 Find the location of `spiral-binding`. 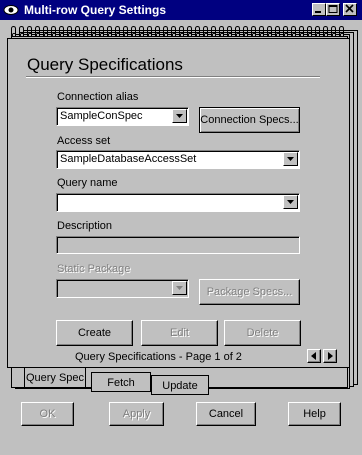

spiral-binding is located at coordinates (178, 33).